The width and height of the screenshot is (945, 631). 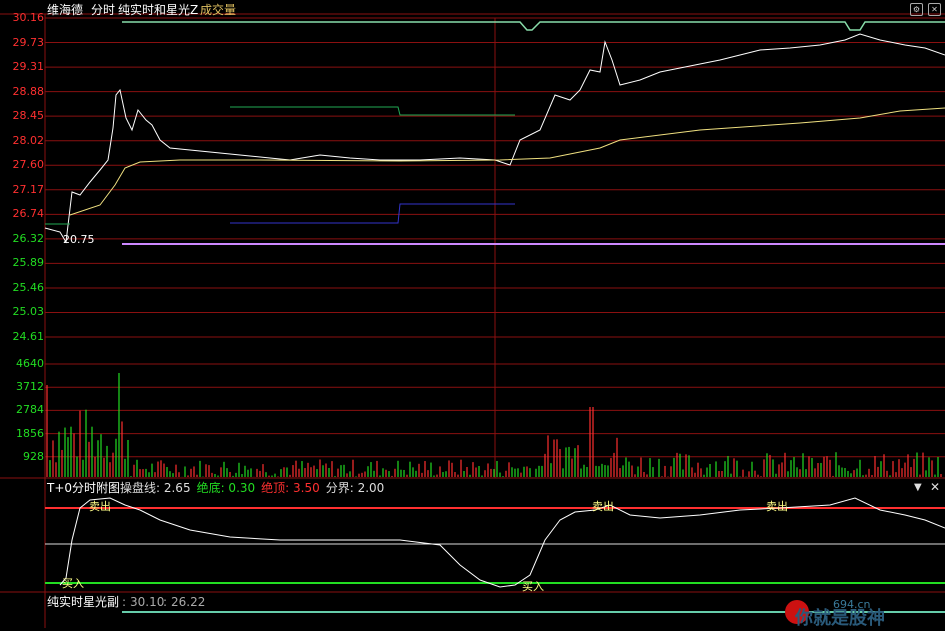 I want to click on volume-tick: 4640, so click(x=30, y=363).